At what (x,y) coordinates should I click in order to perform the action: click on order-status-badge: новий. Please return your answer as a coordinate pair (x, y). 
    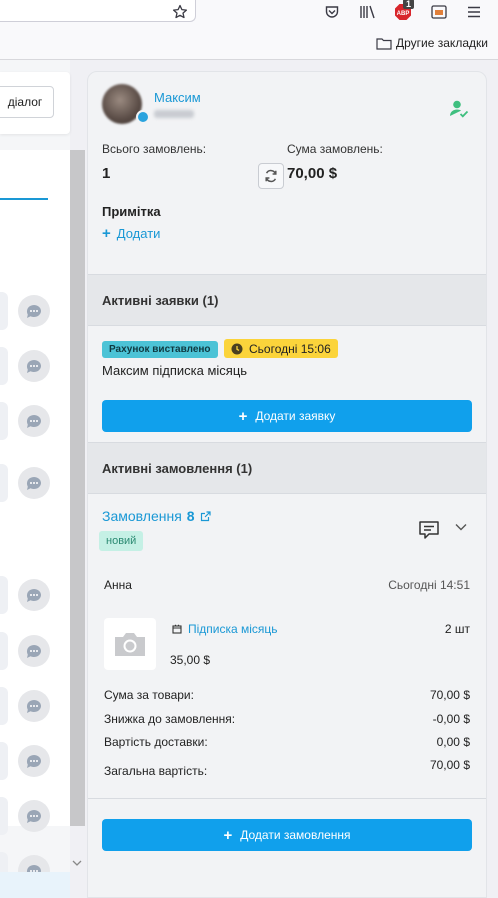
    Looking at the image, I should click on (121, 541).